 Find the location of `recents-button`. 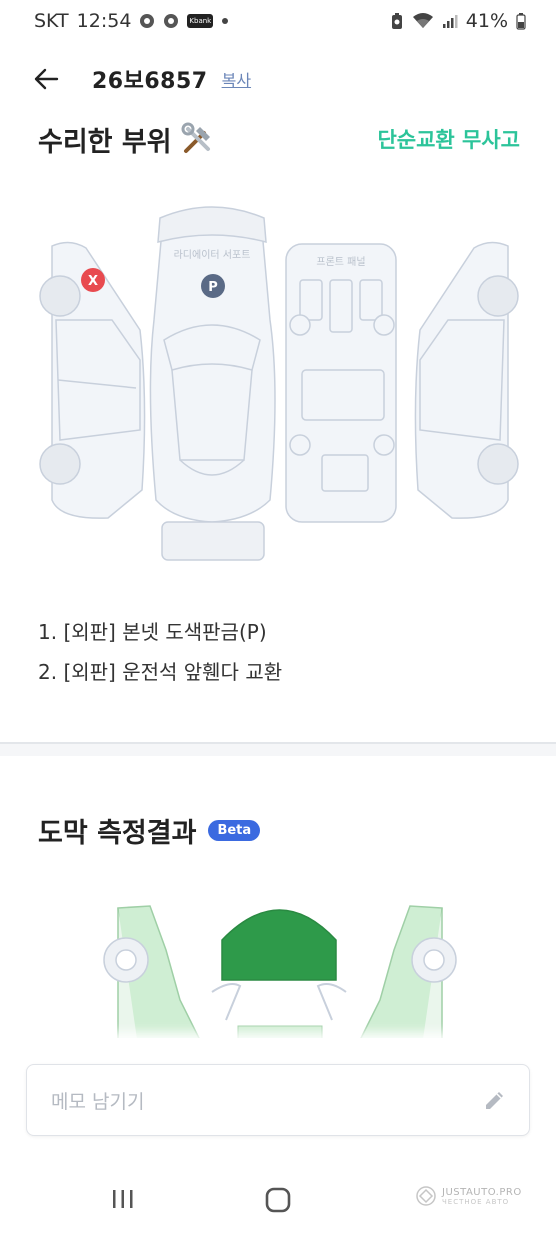

recents-button is located at coordinates (123, 1201).